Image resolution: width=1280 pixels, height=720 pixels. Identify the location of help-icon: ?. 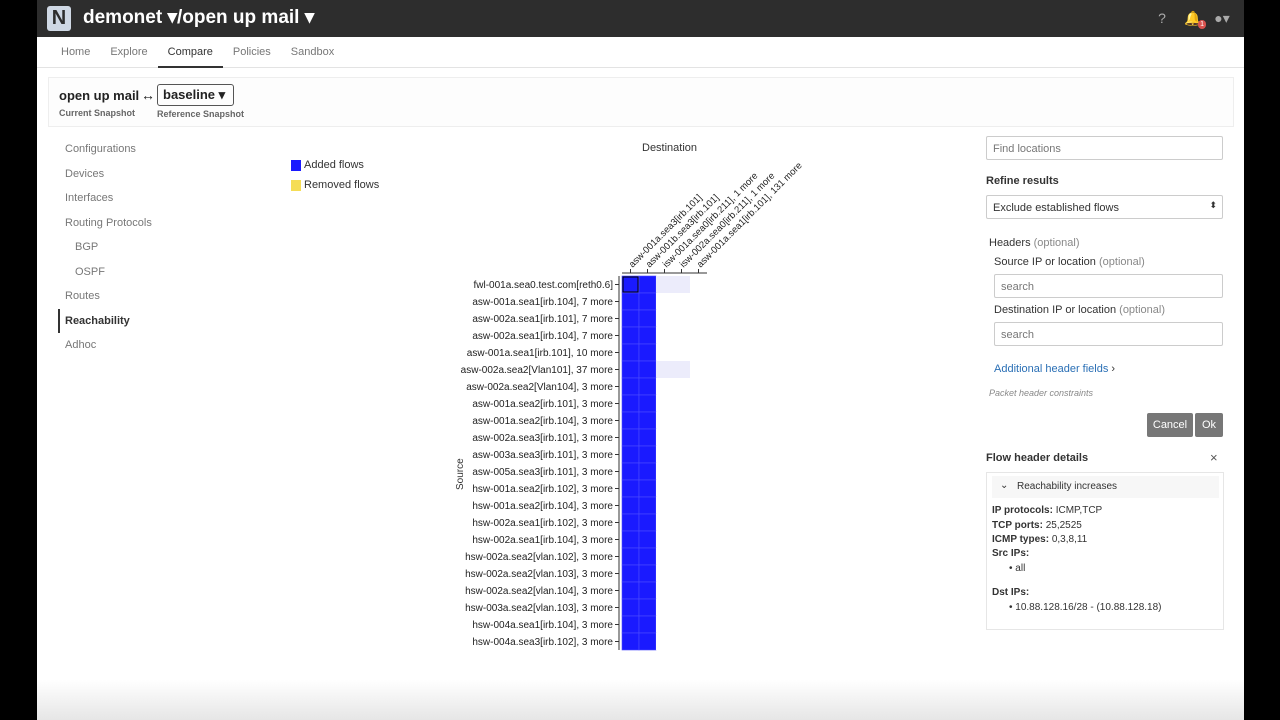
(1162, 18).